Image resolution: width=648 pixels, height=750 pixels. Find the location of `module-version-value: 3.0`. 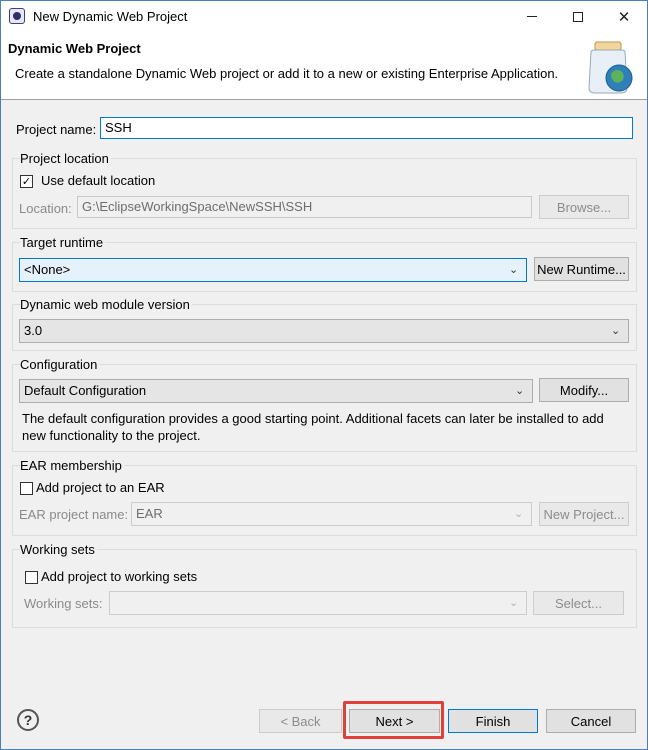

module-version-value: 3.0 is located at coordinates (33, 330).